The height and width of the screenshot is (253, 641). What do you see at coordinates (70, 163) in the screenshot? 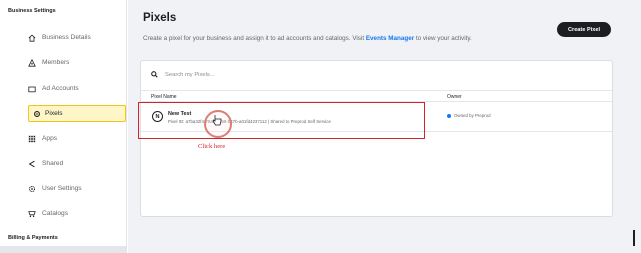
I see `sidebar-item-shared: Shared` at bounding box center [70, 163].